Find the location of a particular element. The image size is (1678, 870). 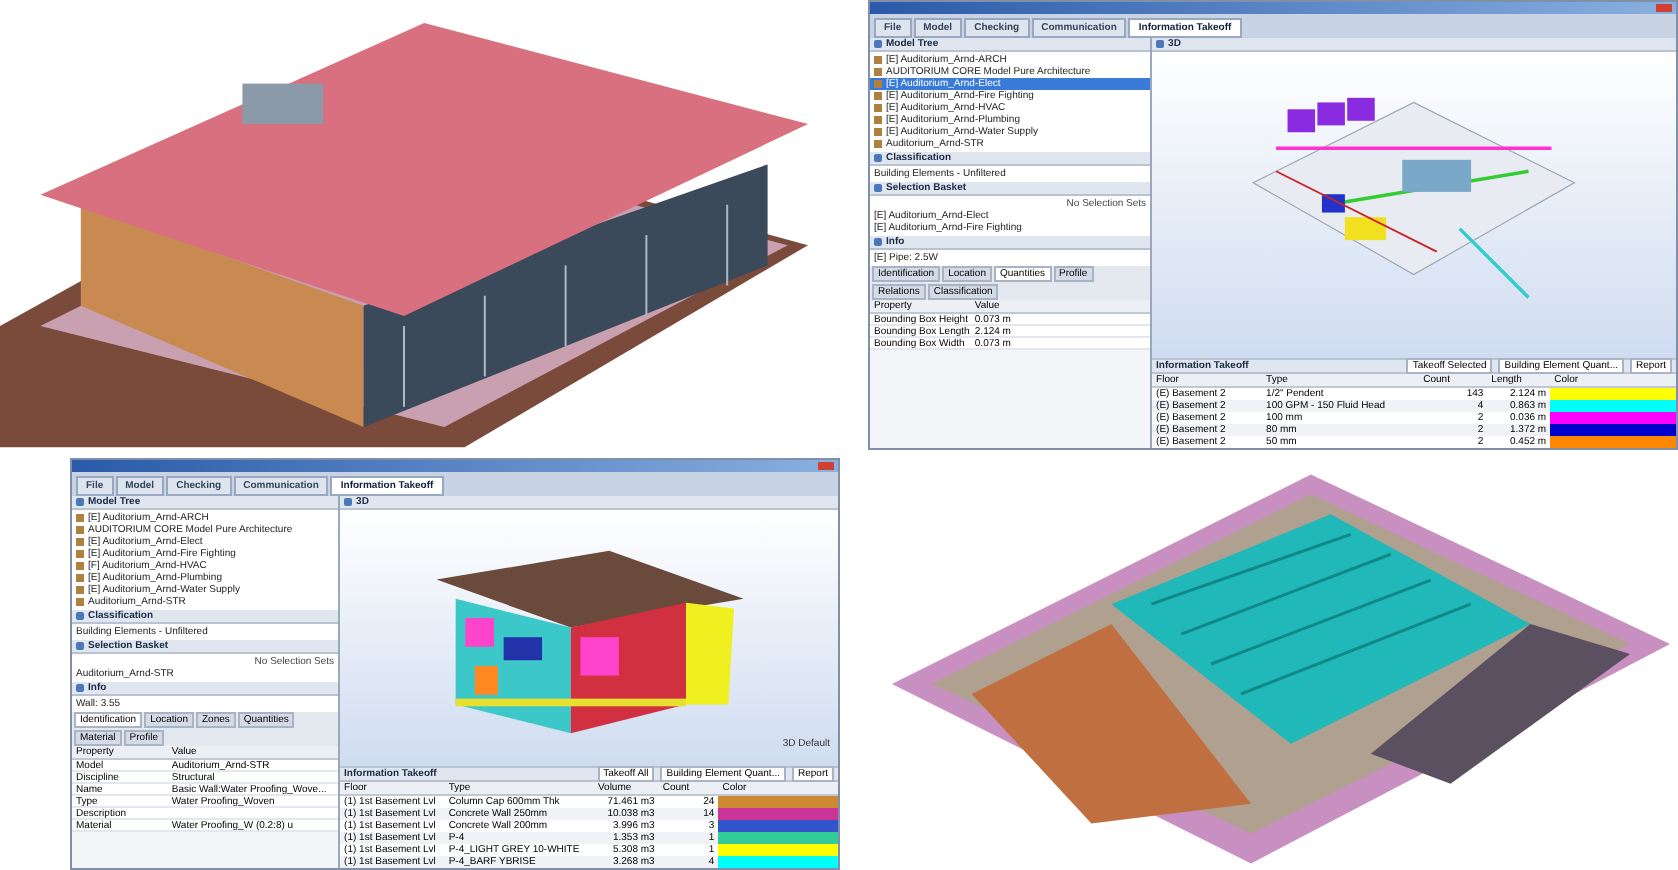

3d-viewport is located at coordinates (1414, 205).